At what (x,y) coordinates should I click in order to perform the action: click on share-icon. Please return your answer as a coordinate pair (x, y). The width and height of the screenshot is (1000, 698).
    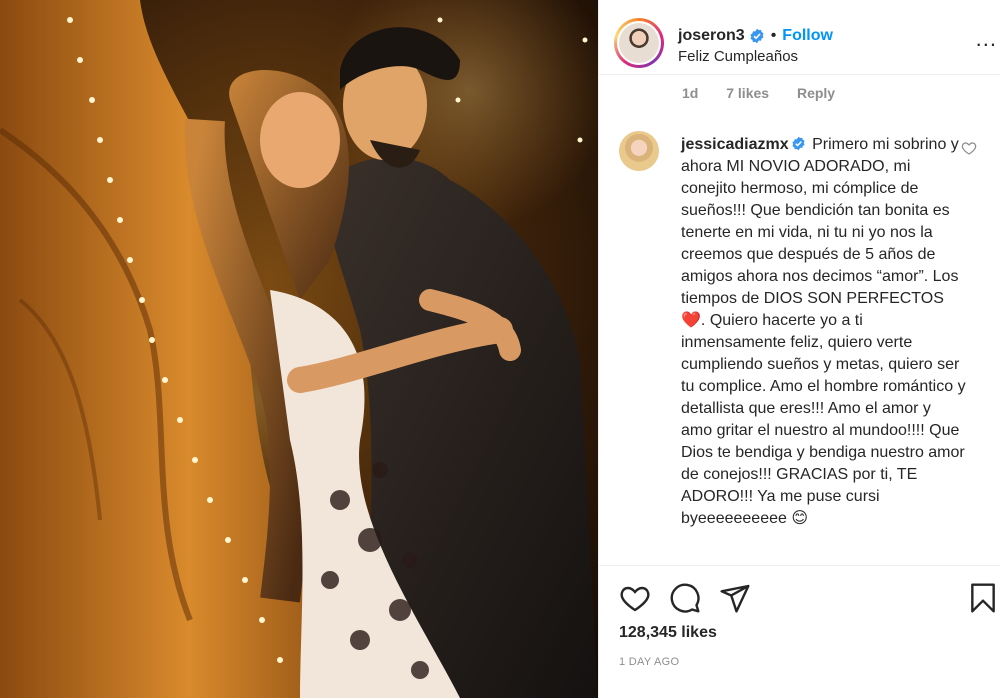
    Looking at the image, I should click on (735, 598).